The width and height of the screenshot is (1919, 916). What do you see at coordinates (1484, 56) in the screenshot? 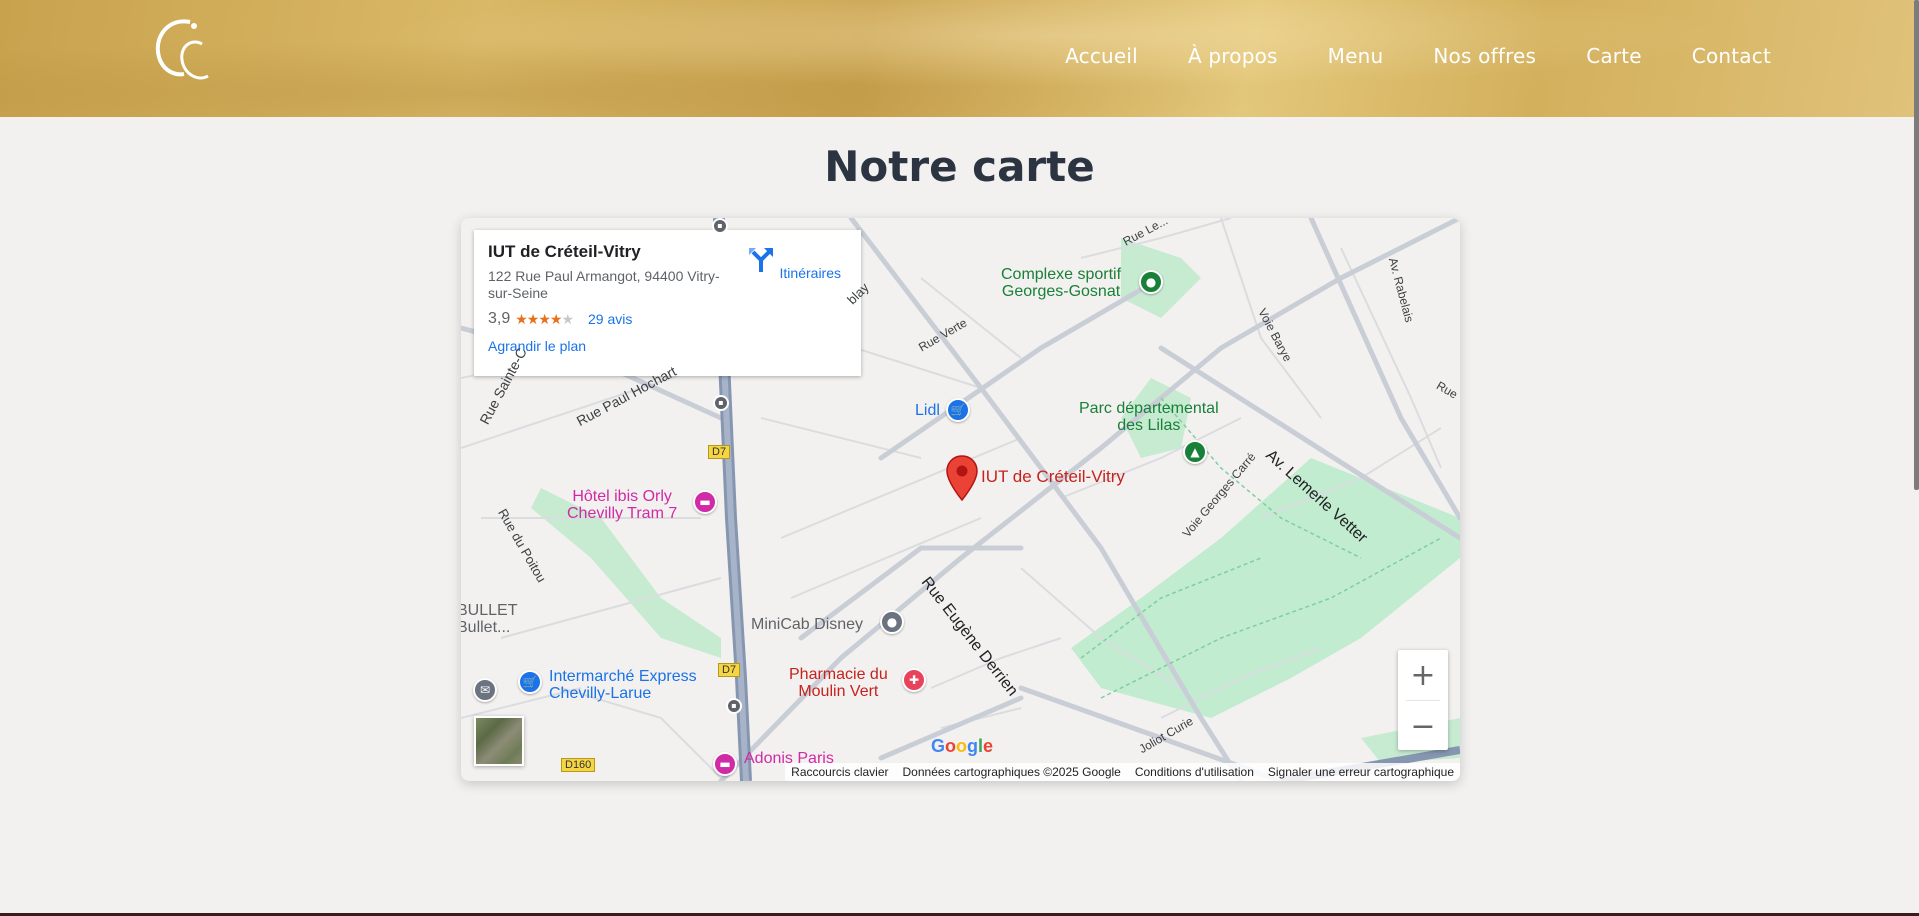
I see `nav-nos-offres: Nos offres` at bounding box center [1484, 56].